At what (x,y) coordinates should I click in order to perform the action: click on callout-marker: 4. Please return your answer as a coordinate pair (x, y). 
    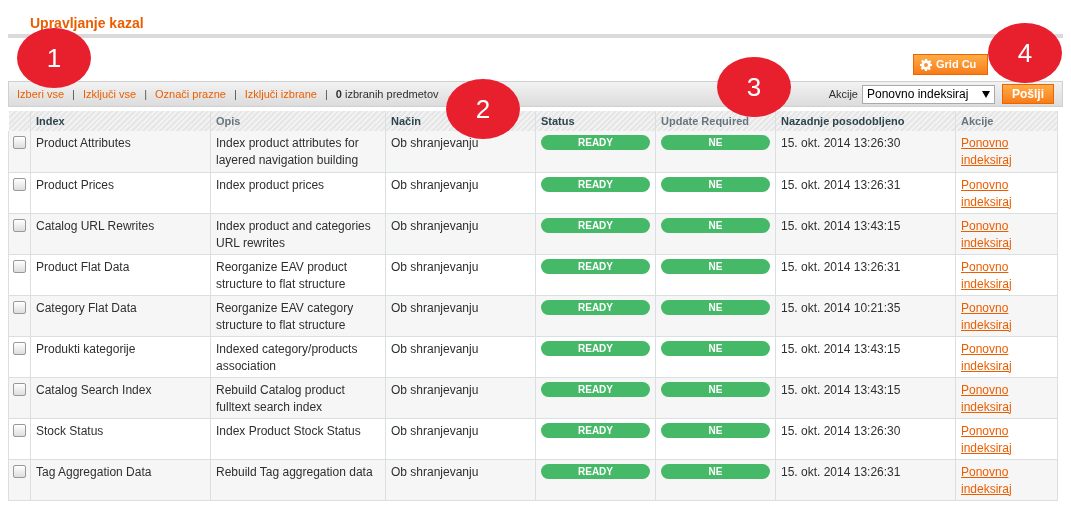
    Looking at the image, I should click on (1025, 53).